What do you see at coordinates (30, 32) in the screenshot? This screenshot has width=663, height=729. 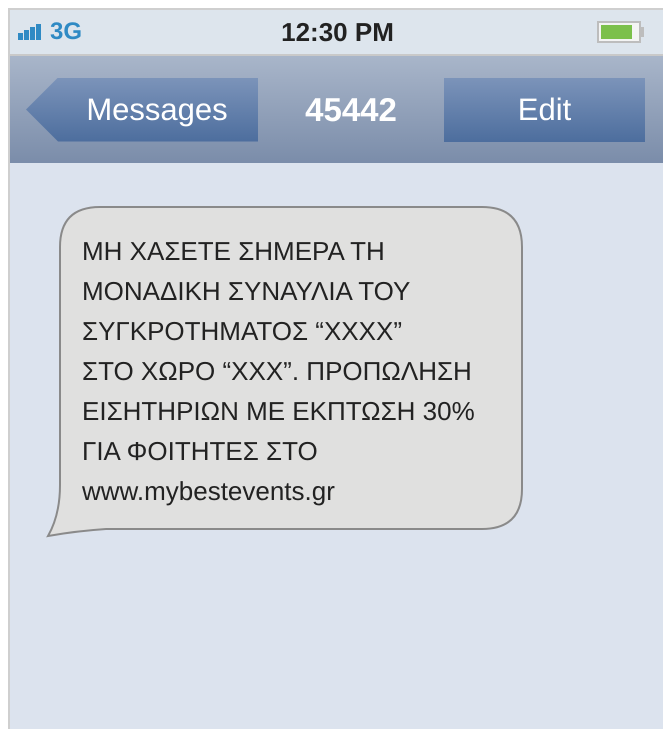 I see `signal-icon` at bounding box center [30, 32].